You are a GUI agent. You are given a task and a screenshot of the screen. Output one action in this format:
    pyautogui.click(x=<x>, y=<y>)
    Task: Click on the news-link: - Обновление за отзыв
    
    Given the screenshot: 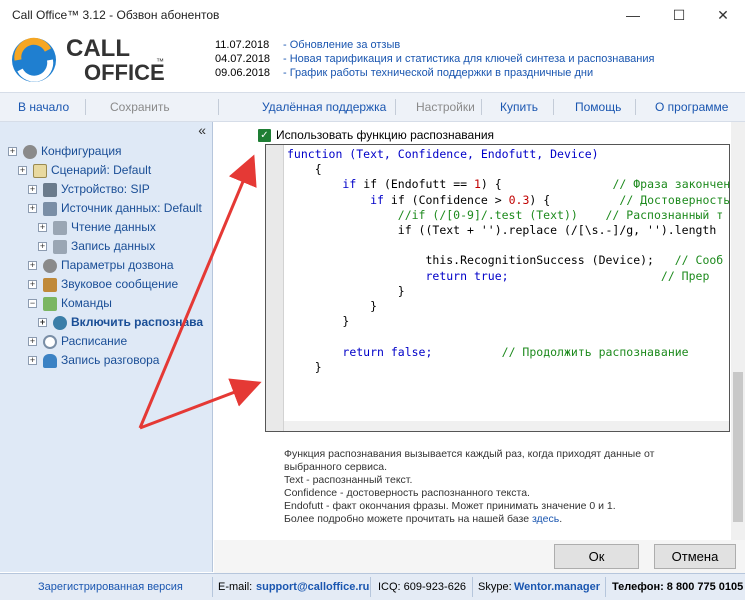 What is the action you would take?
    pyautogui.click(x=341, y=45)
    